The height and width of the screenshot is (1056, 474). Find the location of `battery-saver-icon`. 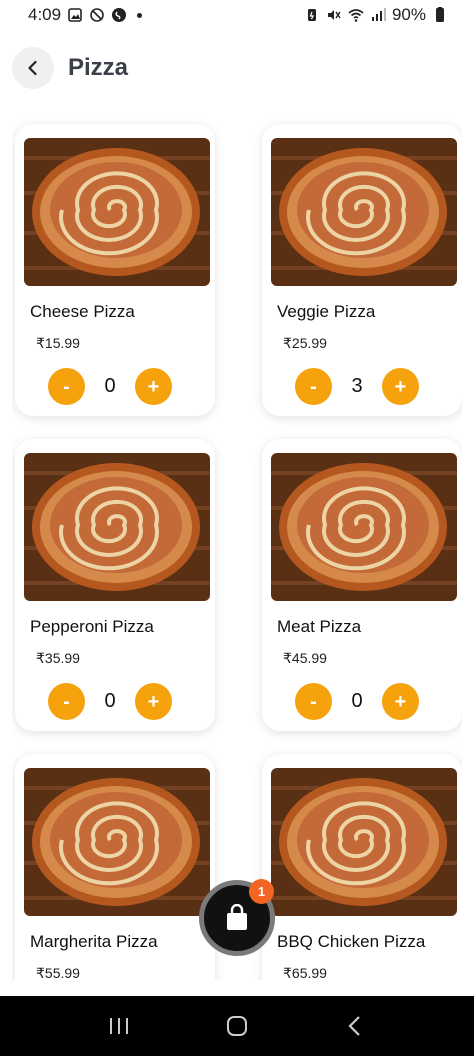

battery-saver-icon is located at coordinates (312, 15).